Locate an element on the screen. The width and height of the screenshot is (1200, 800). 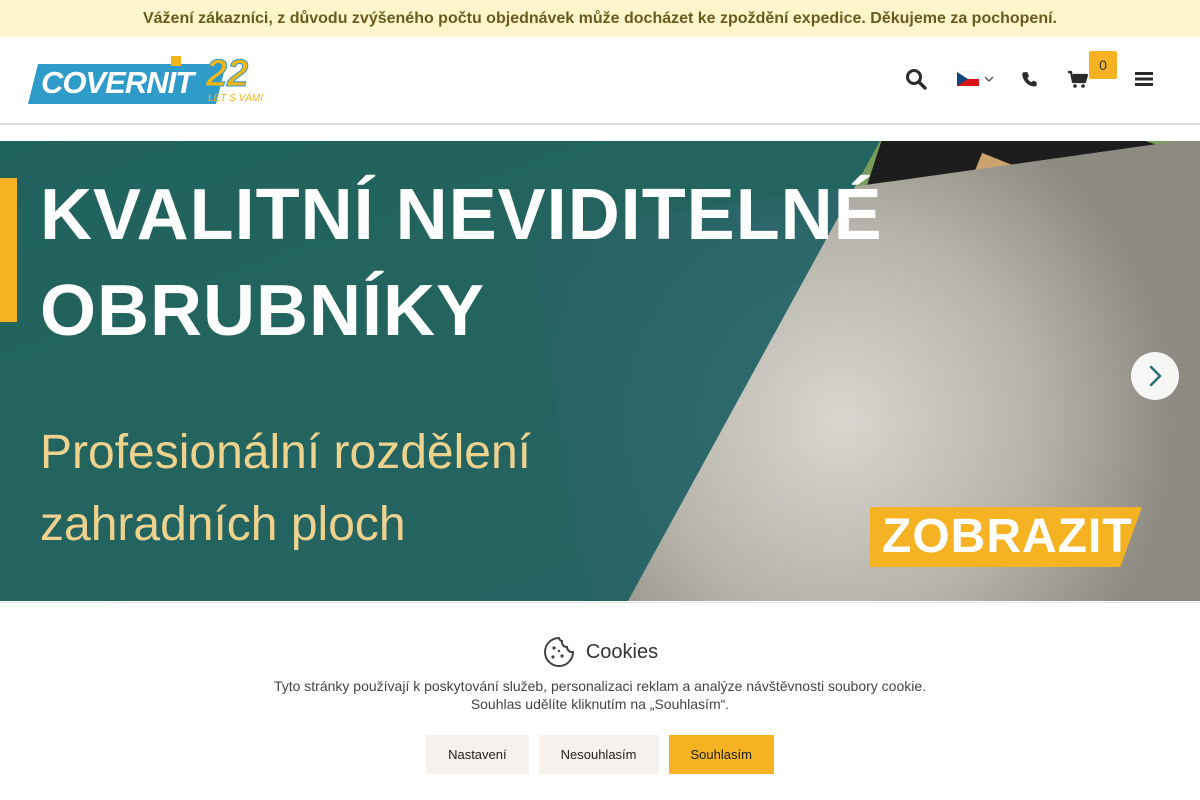
flag-cz-icon is located at coordinates (975, 78).